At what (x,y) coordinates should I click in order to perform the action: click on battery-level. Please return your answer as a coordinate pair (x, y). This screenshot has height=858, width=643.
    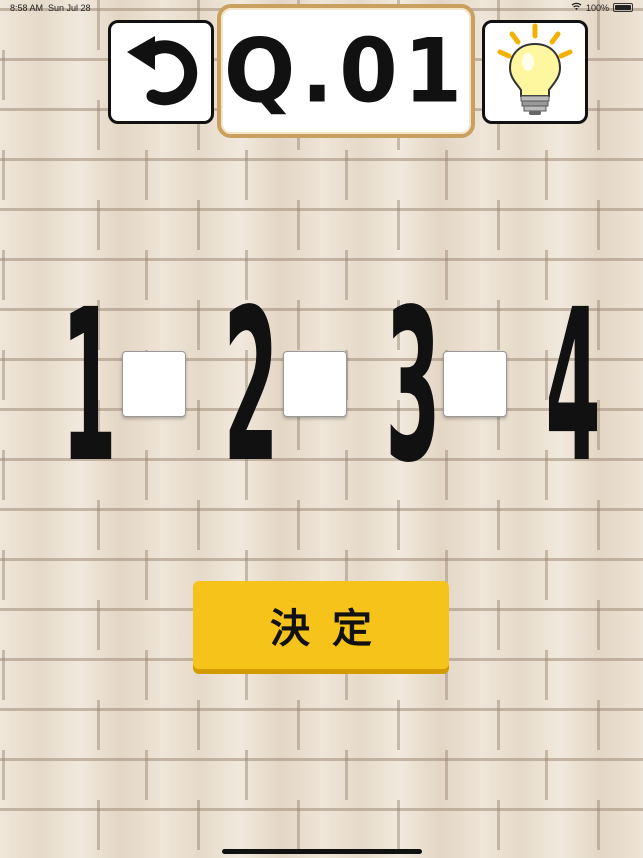
    Looking at the image, I should click on (623, 7).